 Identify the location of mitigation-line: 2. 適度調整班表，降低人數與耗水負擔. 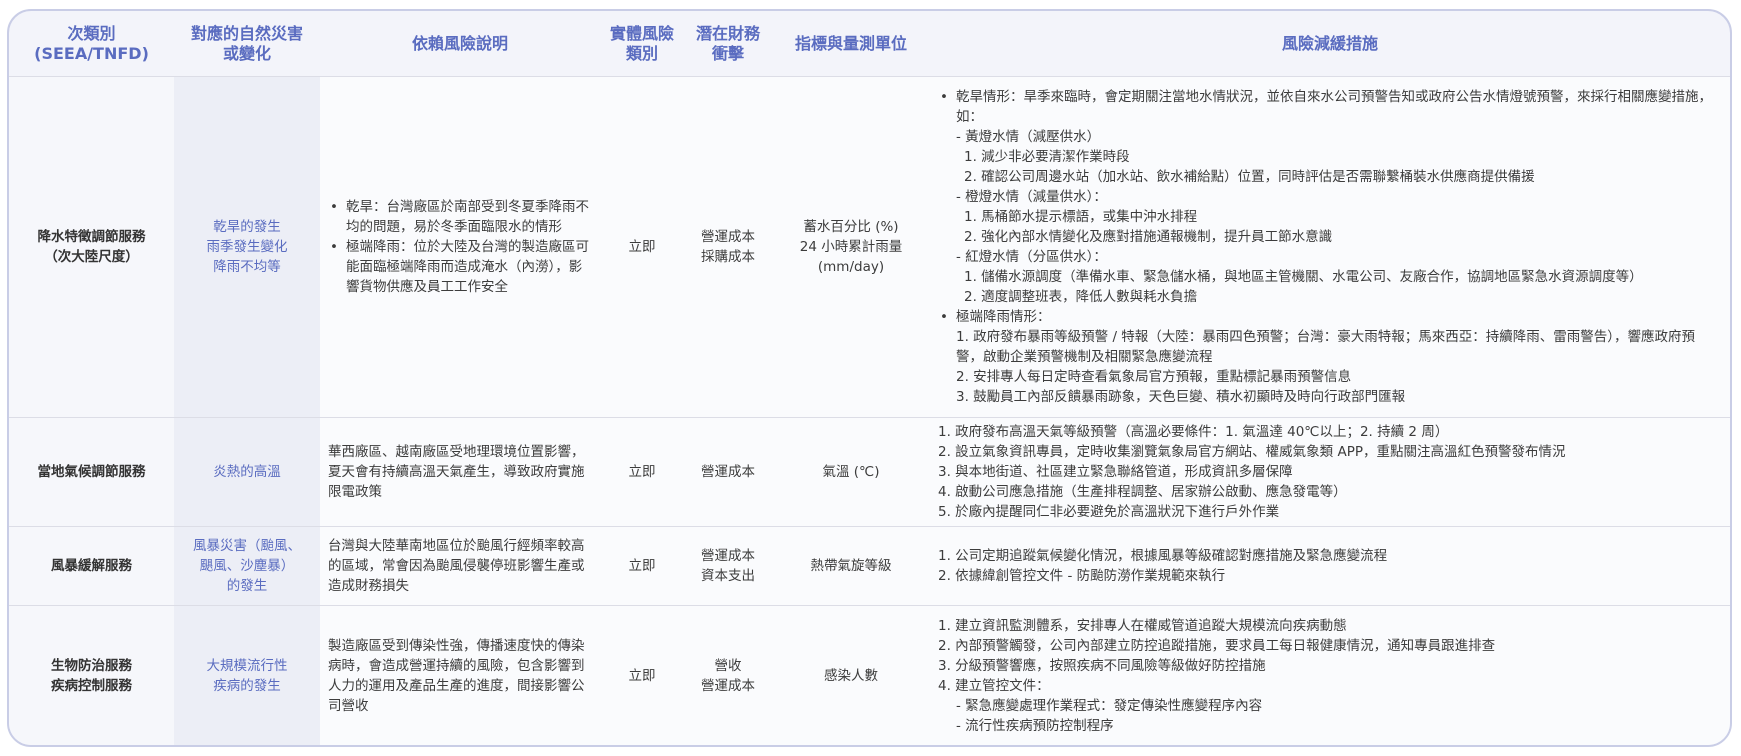
(1081, 297).